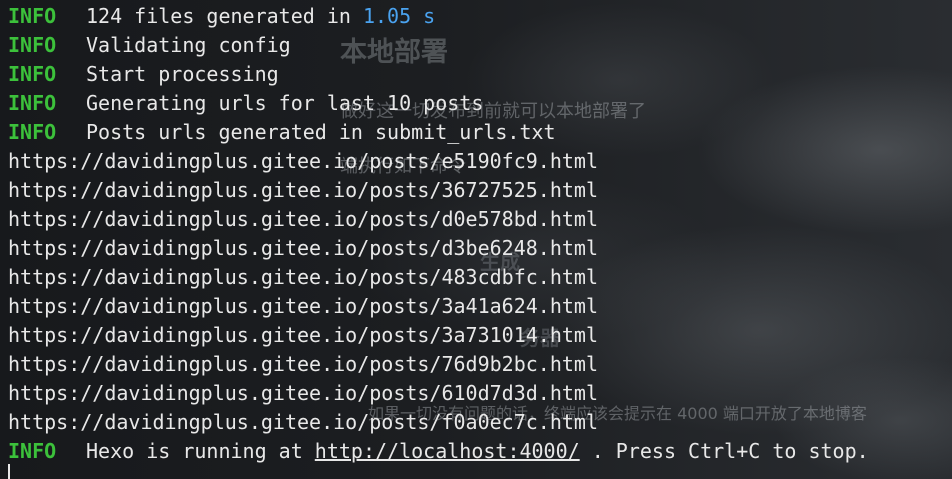 The image size is (952, 479). Describe the element at coordinates (321, 132) in the screenshot. I see `log-message: Posts urls generated in submit_urls.txt` at that location.